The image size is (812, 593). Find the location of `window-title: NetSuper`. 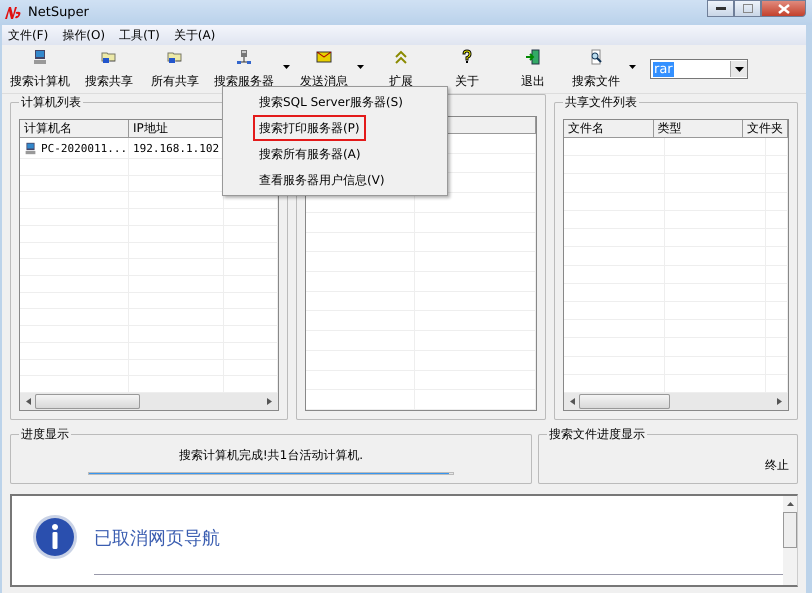

window-title: NetSuper is located at coordinates (58, 12).